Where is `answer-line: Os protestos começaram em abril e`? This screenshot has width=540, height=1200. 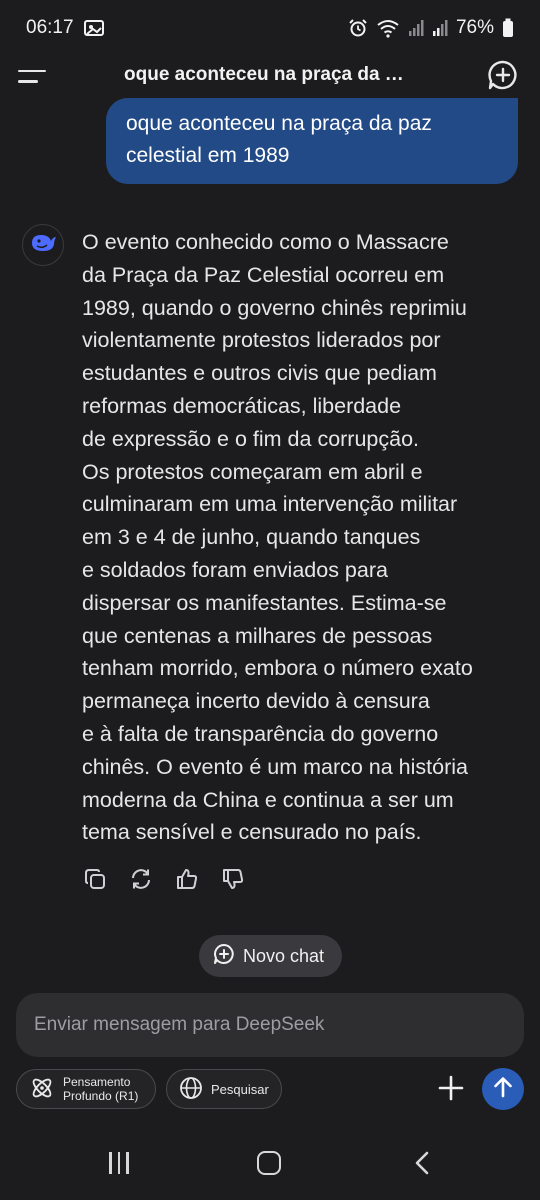 answer-line: Os protestos começaram em abril e is located at coordinates (252, 471).